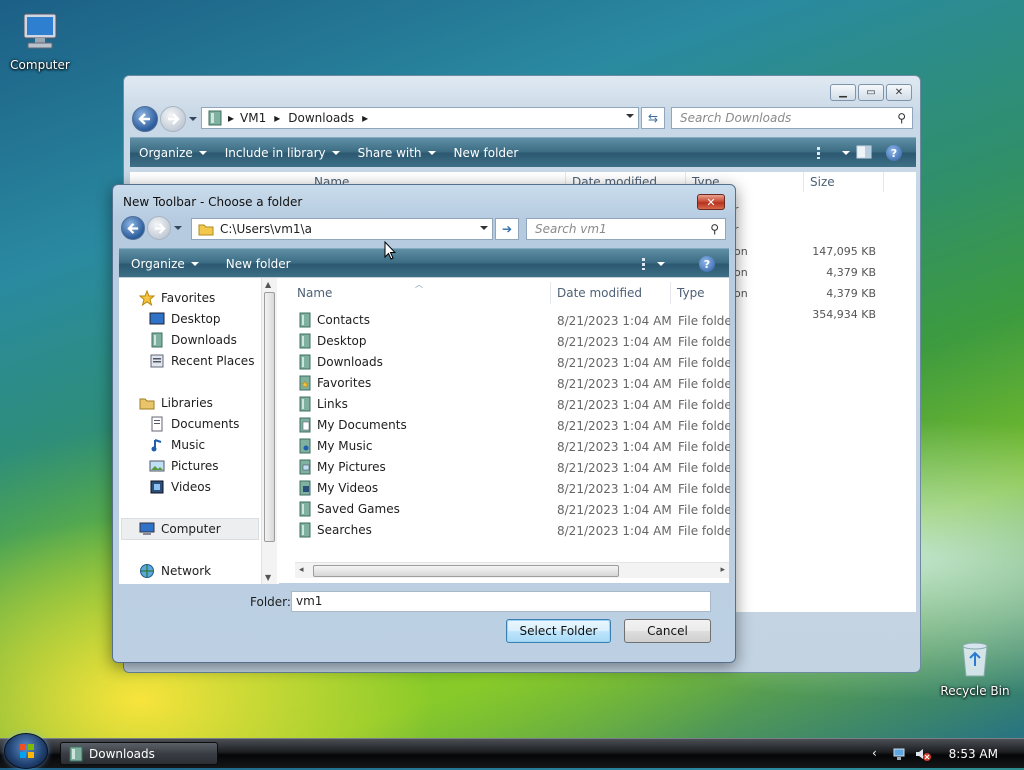 This screenshot has height=770, width=1024. Describe the element at coordinates (180, 487) in the screenshot. I see `nav-libraries-videos: Videos` at that location.